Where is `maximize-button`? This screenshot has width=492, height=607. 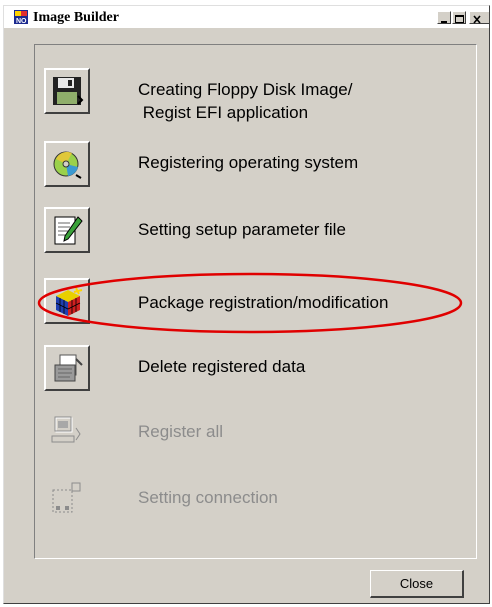 maximize-button is located at coordinates (459, 17).